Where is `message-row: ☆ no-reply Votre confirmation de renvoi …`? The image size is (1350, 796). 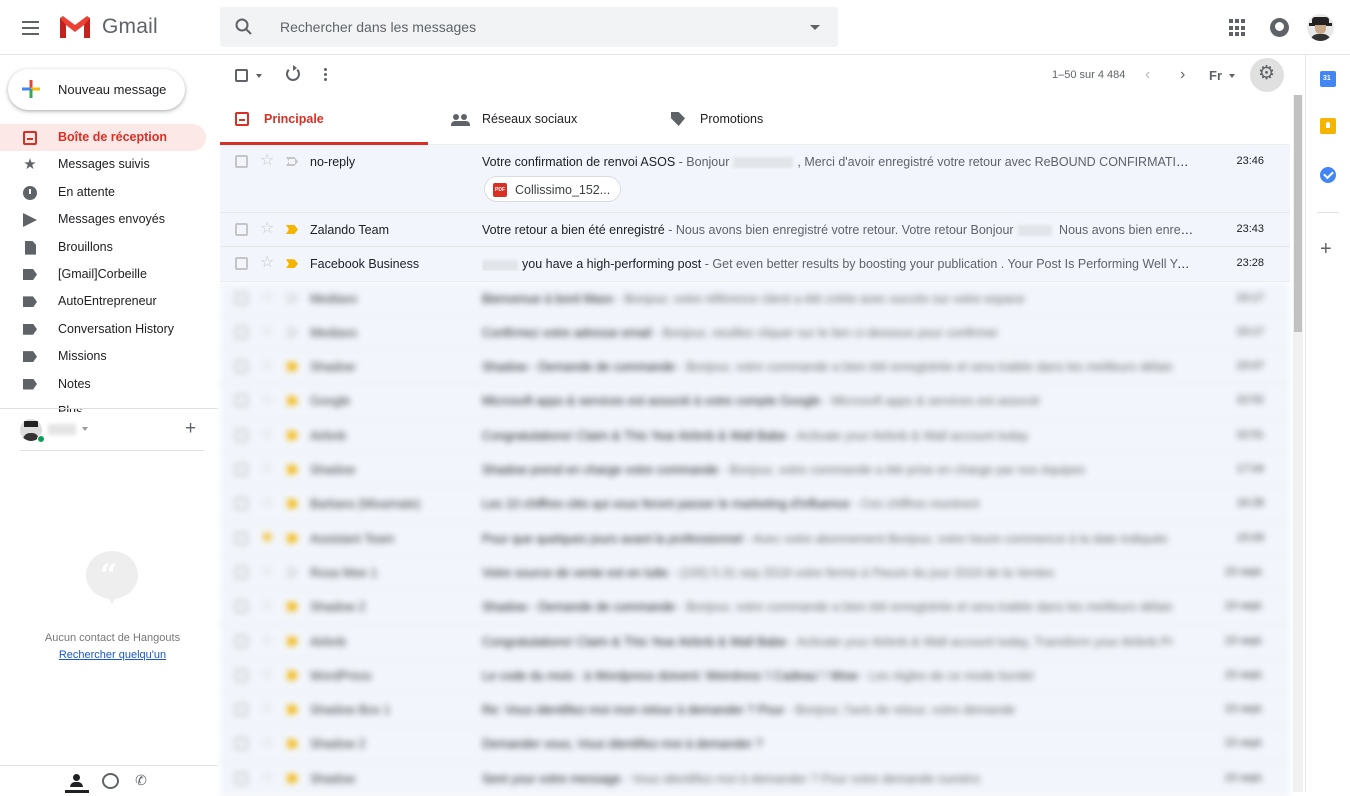
message-row: ☆ no-reply Votre confirmation de renvoi … is located at coordinates (755, 179).